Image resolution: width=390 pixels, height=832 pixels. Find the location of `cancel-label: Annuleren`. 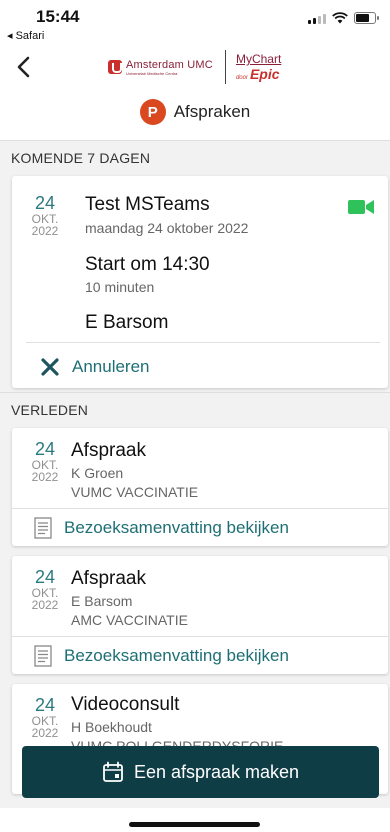

cancel-label: Annuleren is located at coordinates (111, 366).